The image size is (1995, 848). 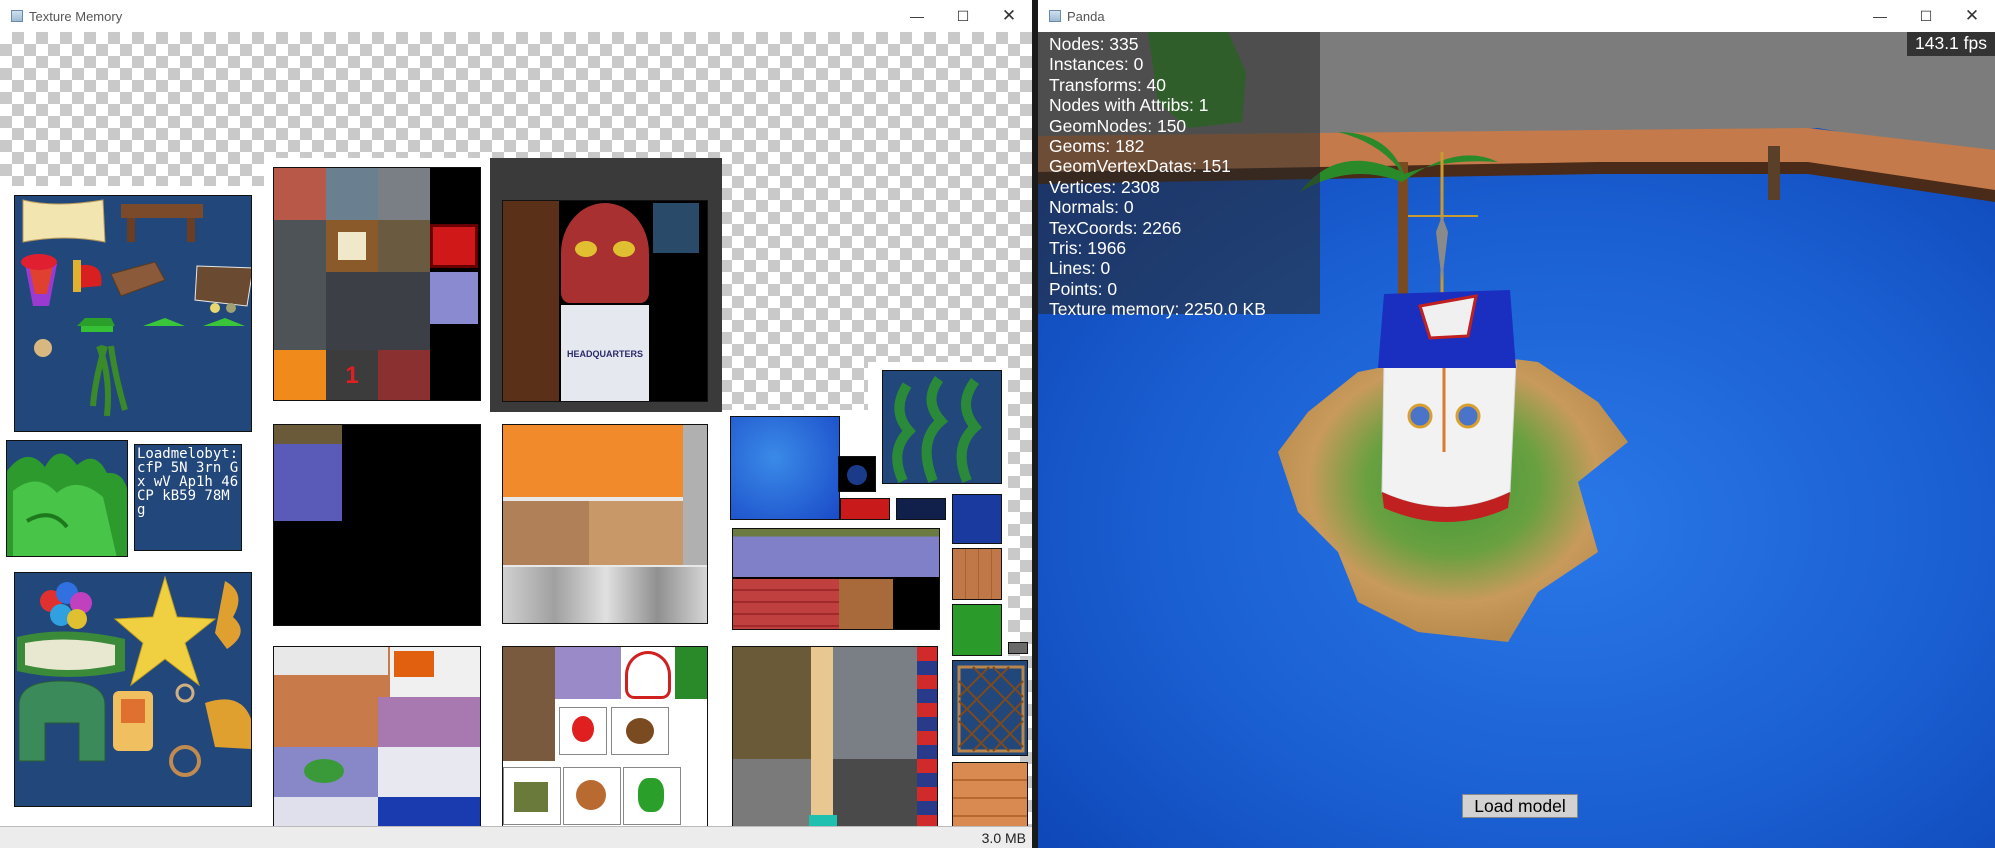 What do you see at coordinates (404, 375) in the screenshot?
I see `curtain-tile` at bounding box center [404, 375].